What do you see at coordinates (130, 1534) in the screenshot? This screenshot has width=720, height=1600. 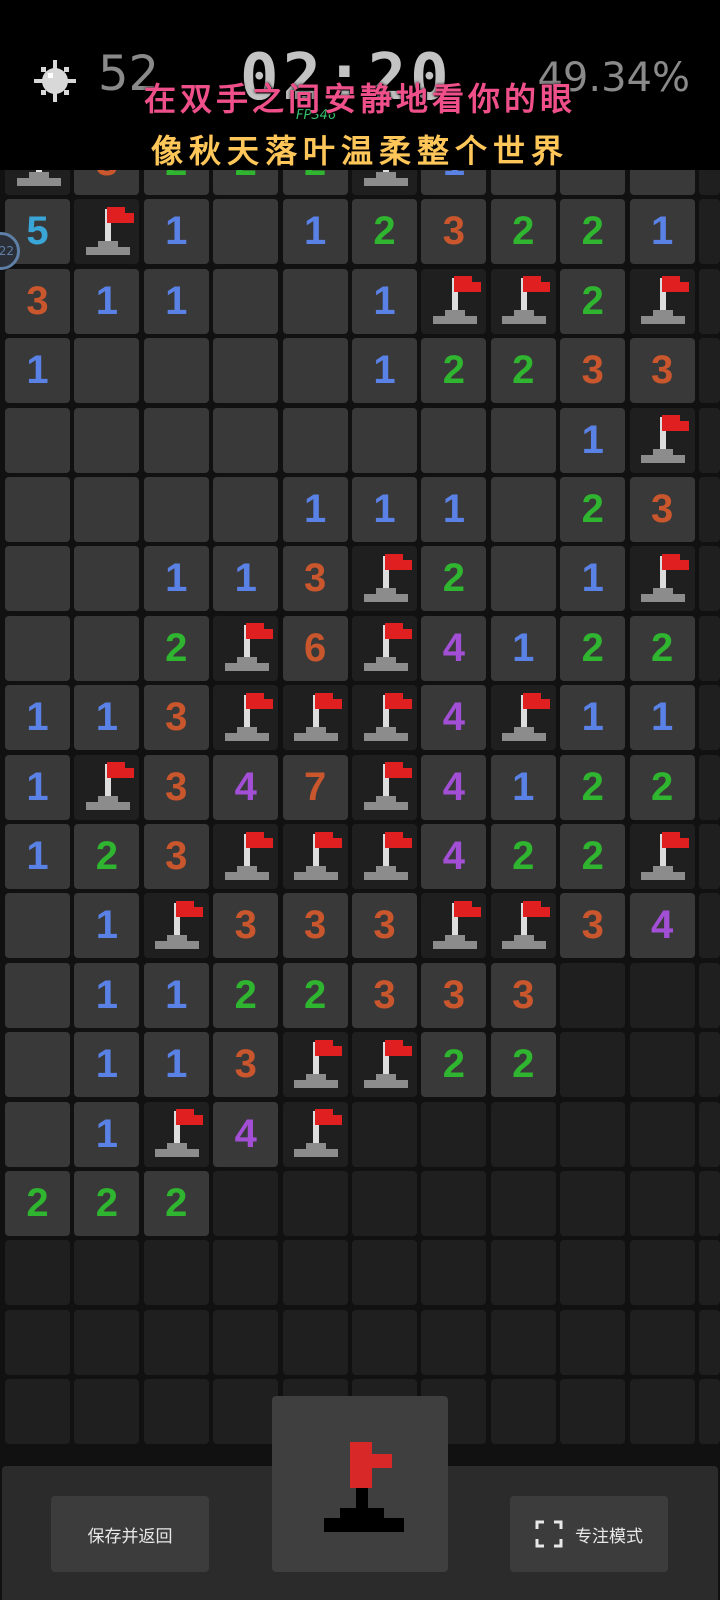 I see `save-and-return-button: 保存并返回` at bounding box center [130, 1534].